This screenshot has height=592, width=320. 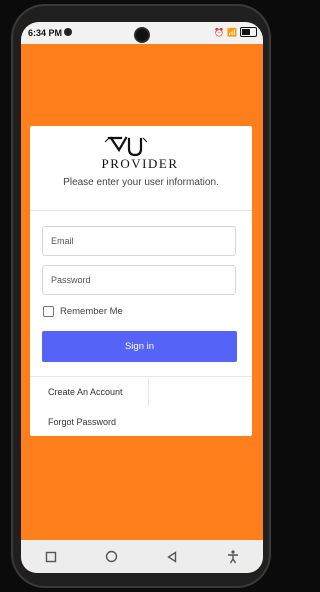 What do you see at coordinates (51, 557) in the screenshot?
I see `recents-icon` at bounding box center [51, 557].